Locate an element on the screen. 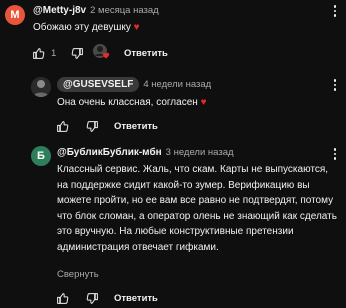  comment-actions: 1 is located at coordinates (57, 53).